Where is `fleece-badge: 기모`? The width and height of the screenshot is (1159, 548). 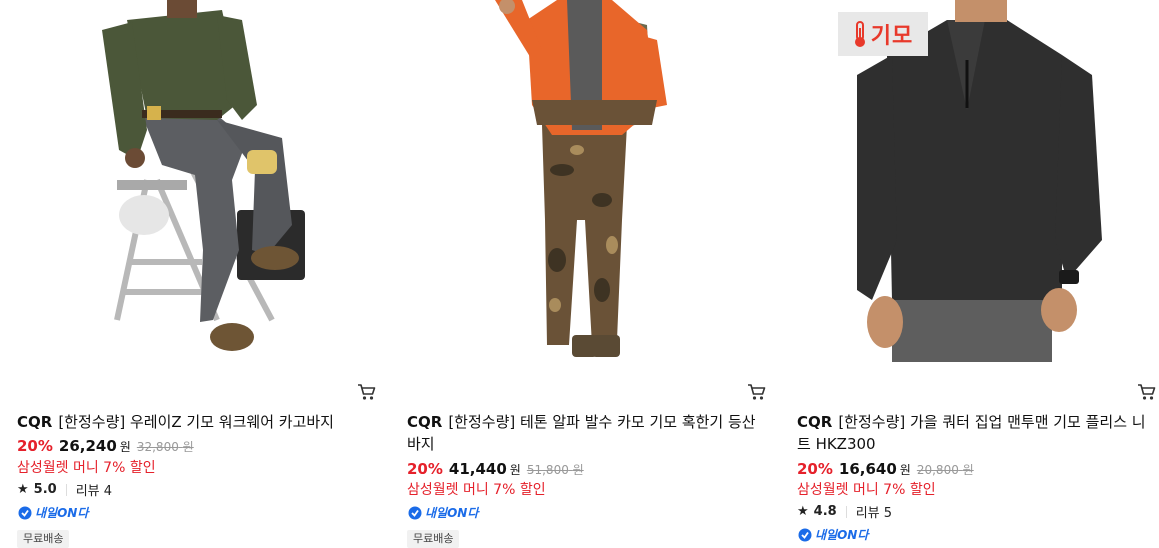
fleece-badge: 기모 is located at coordinates (883, 34).